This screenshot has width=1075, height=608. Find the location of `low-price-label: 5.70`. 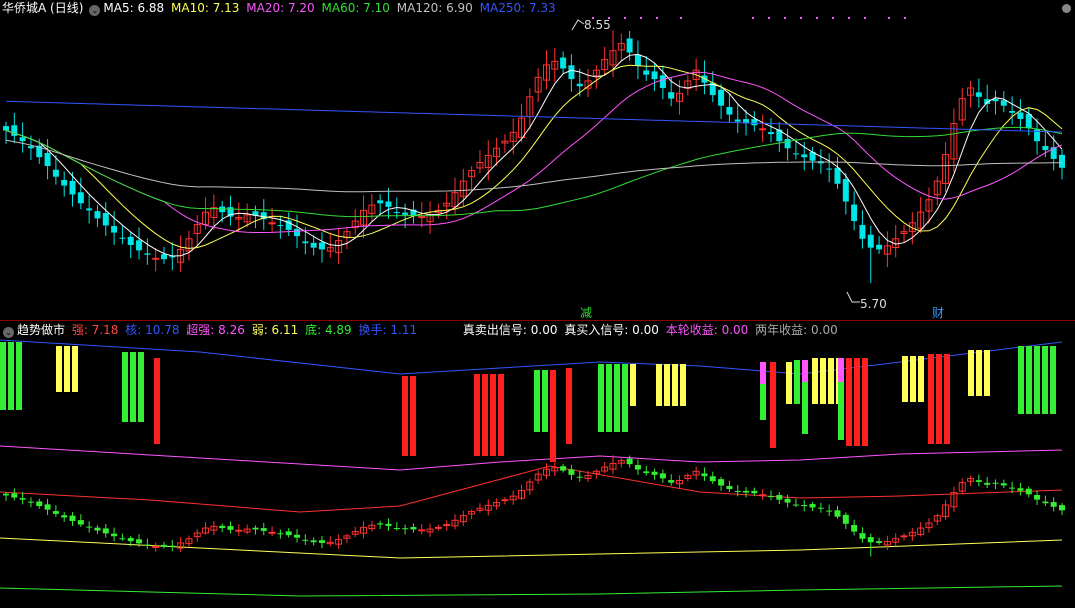

low-price-label: 5.70 is located at coordinates (873, 304).